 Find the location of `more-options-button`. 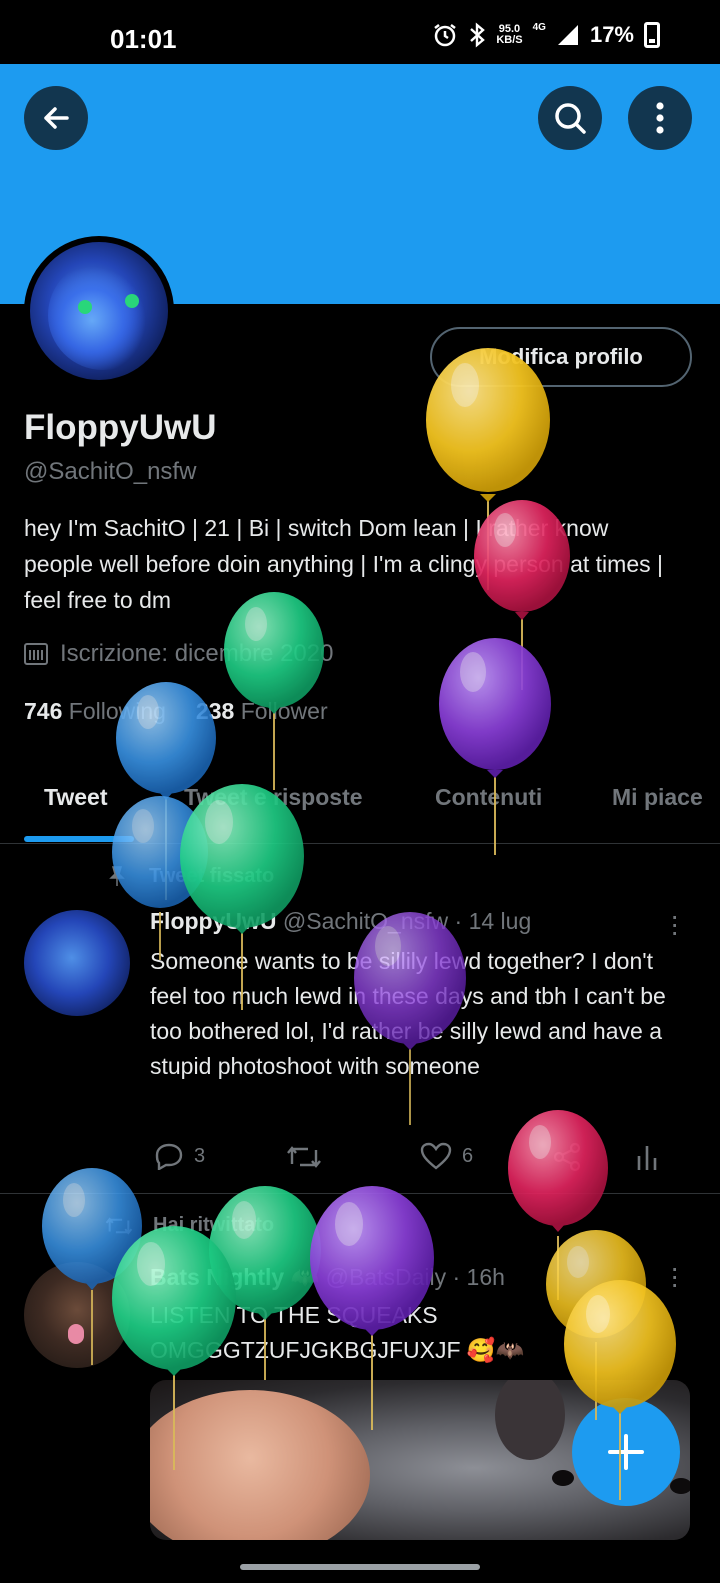

more-options-button is located at coordinates (660, 118).